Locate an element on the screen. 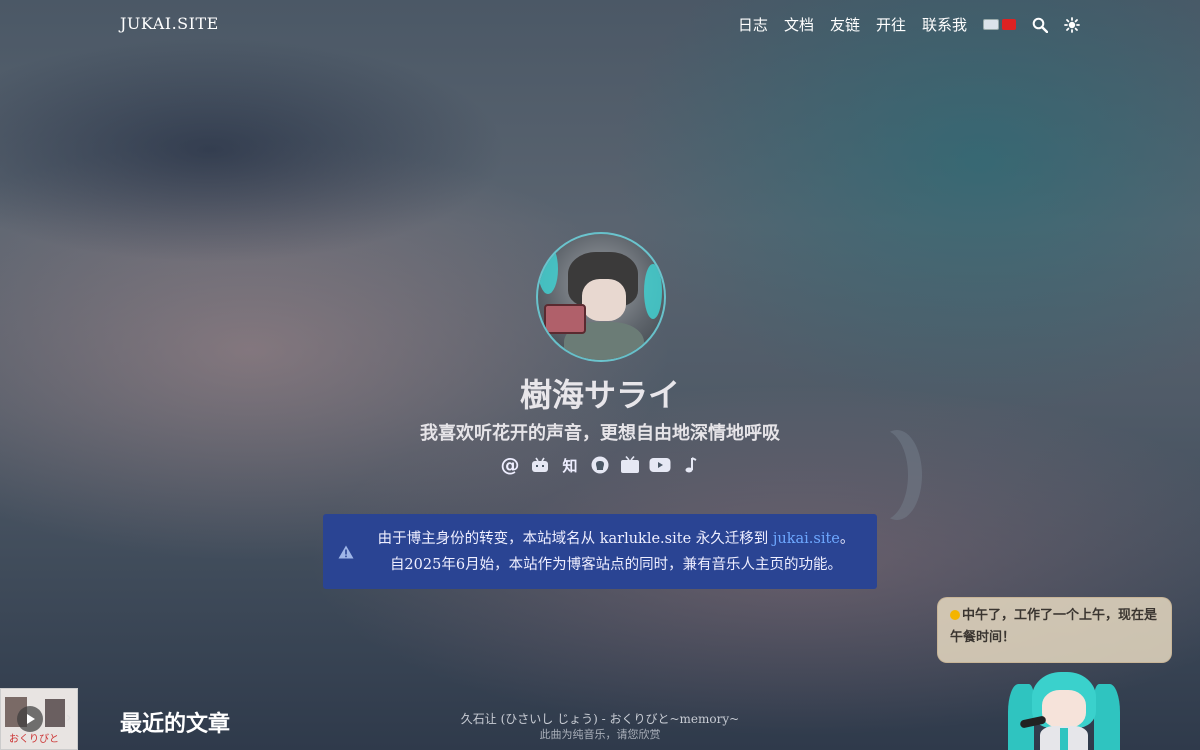  sun-icon is located at coordinates (955, 615).